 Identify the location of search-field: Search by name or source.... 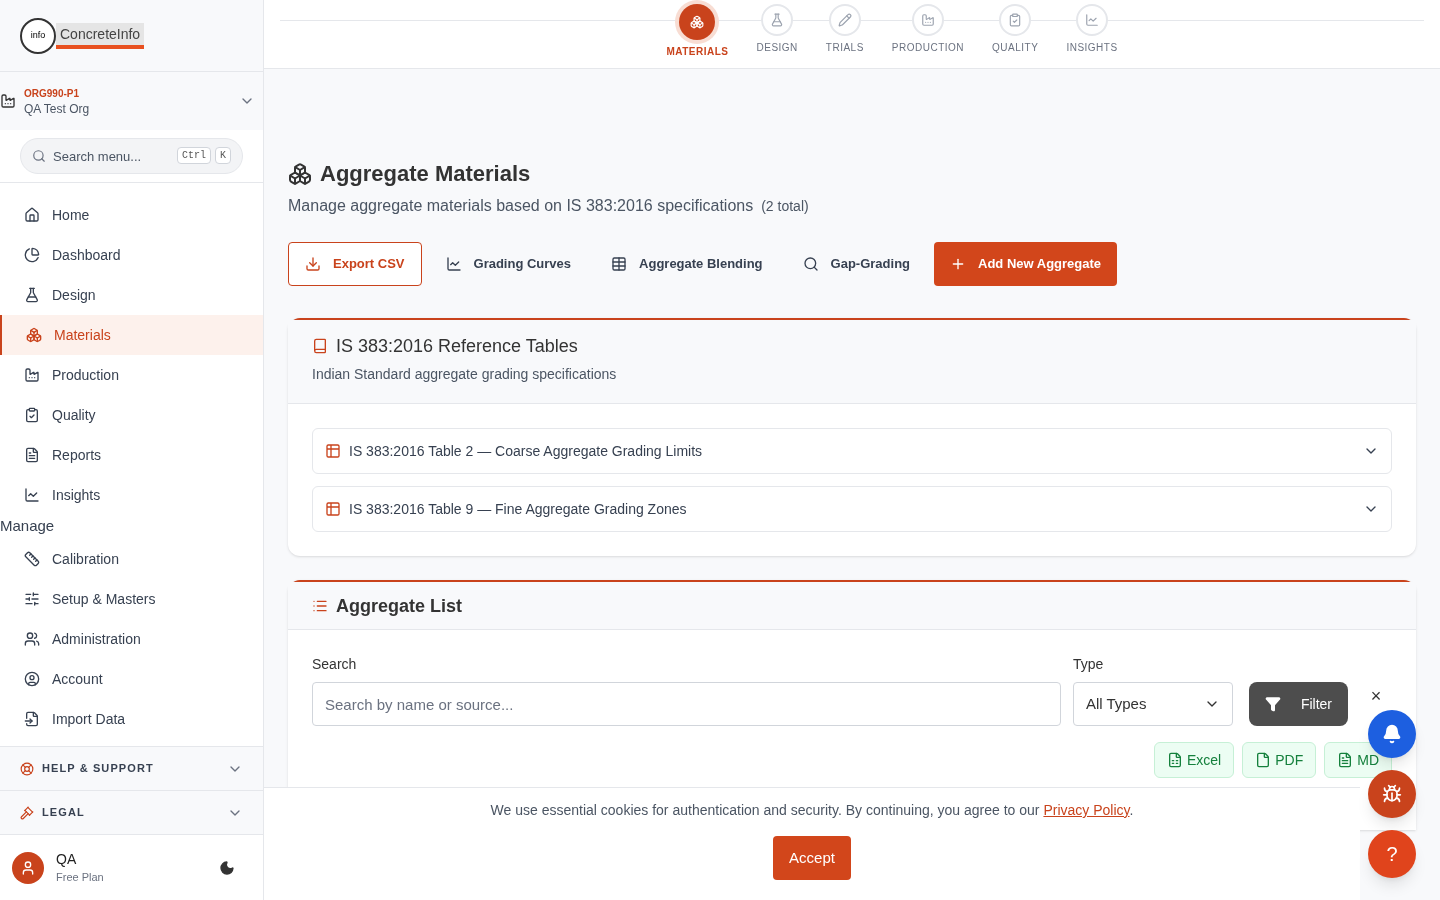
(686, 704).